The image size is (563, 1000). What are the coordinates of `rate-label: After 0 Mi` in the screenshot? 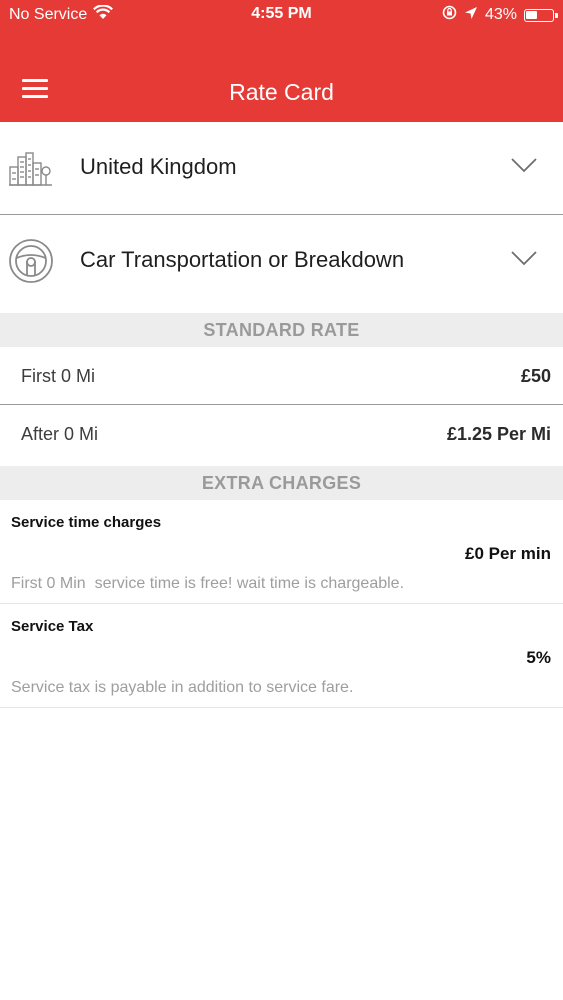 It's located at (60, 434).